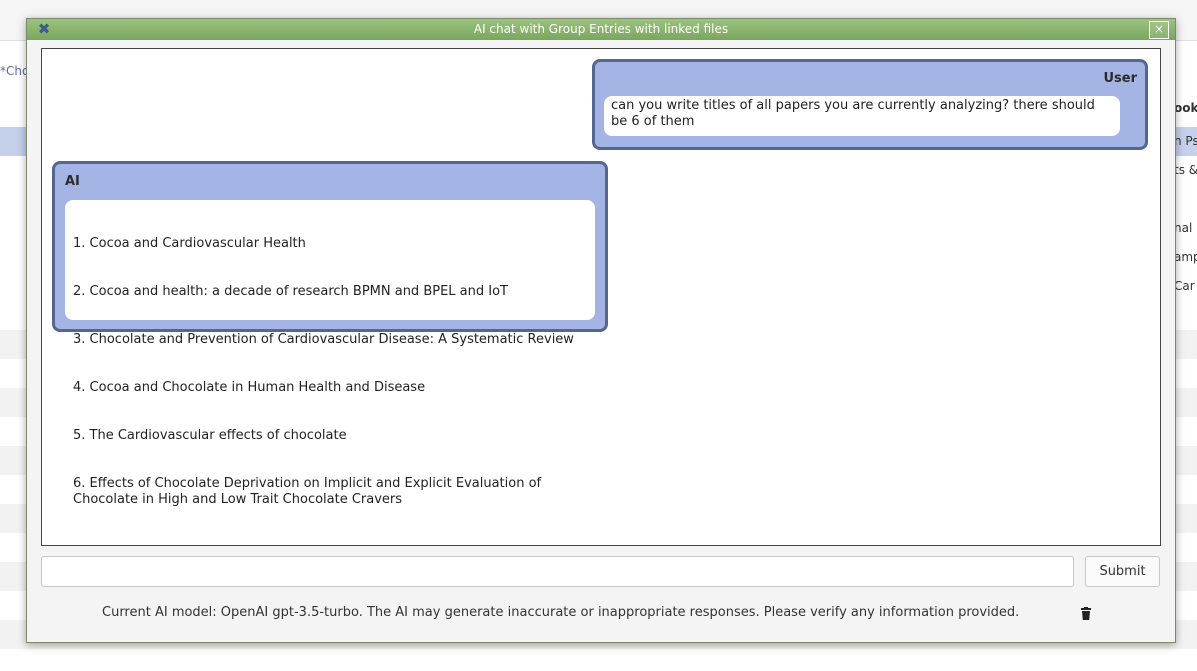  What do you see at coordinates (189, 243) in the screenshot?
I see `paper-title-item: 1. Cocoa and Cardiovascular Health` at bounding box center [189, 243].